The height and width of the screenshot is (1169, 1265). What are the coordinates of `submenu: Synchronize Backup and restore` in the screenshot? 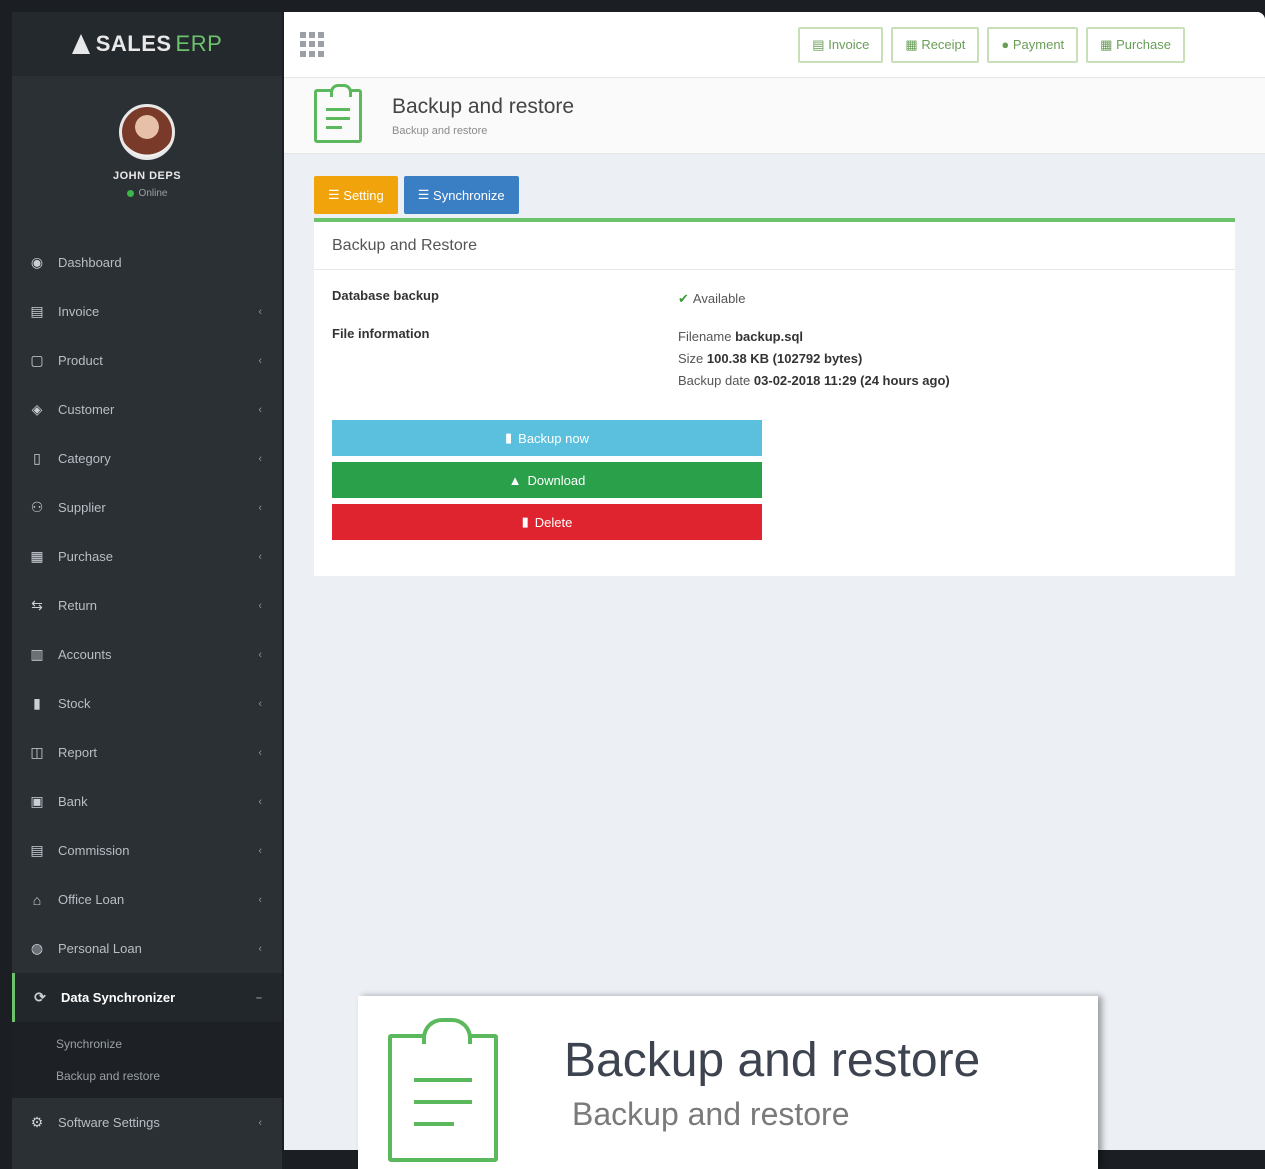 It's located at (147, 1060).